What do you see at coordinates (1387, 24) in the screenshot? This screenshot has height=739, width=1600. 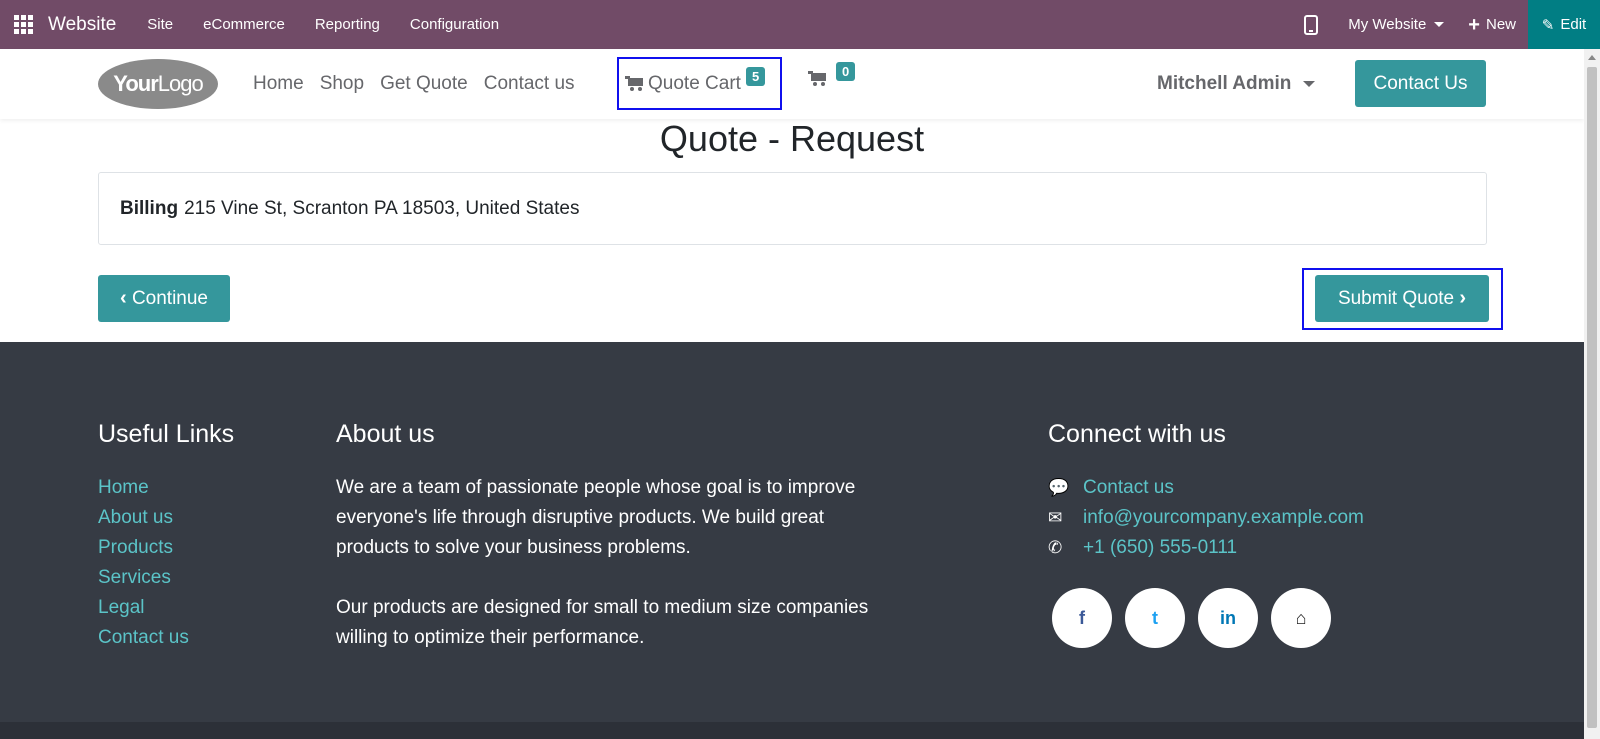 I see `website-selector-label: My Website` at bounding box center [1387, 24].